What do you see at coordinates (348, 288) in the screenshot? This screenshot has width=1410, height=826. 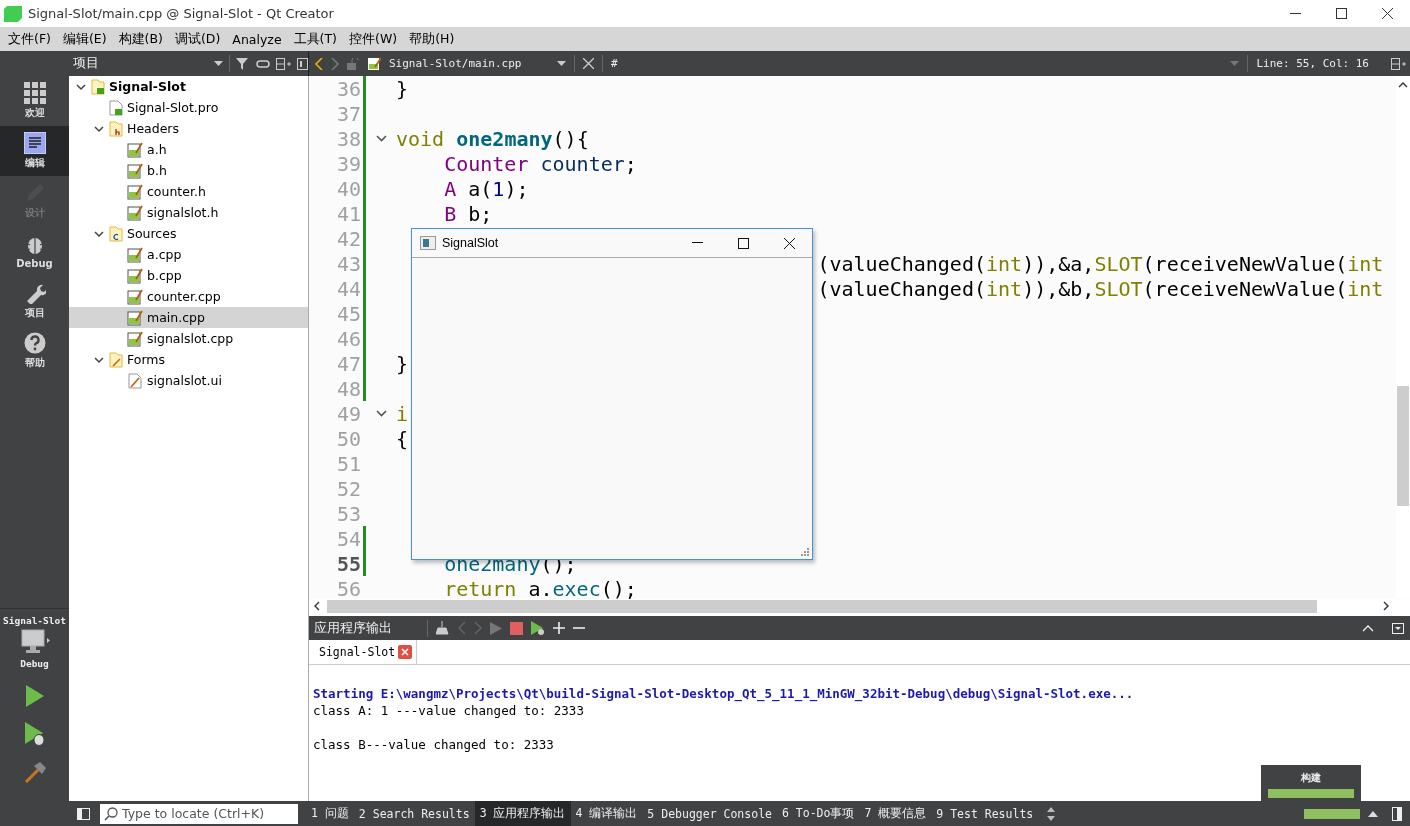 I see `line-number: 44` at bounding box center [348, 288].